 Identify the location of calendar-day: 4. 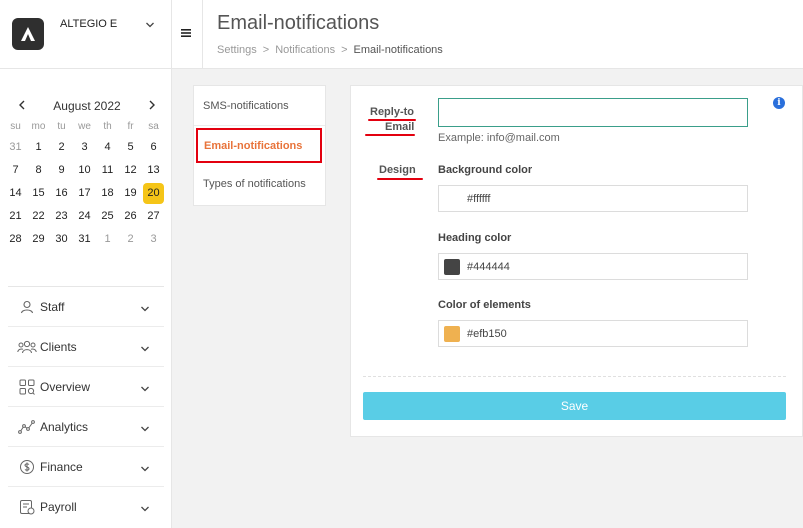
(107, 147).